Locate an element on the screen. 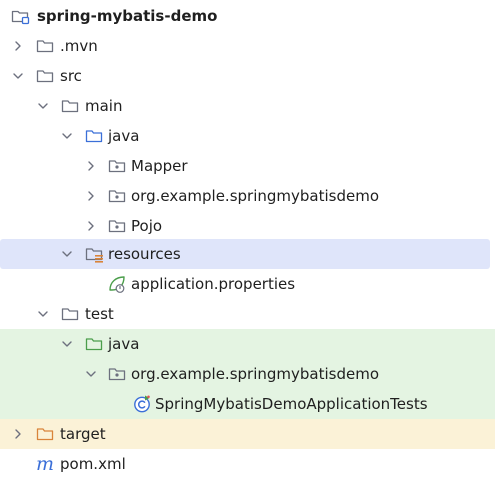 Image resolution: width=495 pixels, height=479 pixels. test-class-icon is located at coordinates (142, 404).